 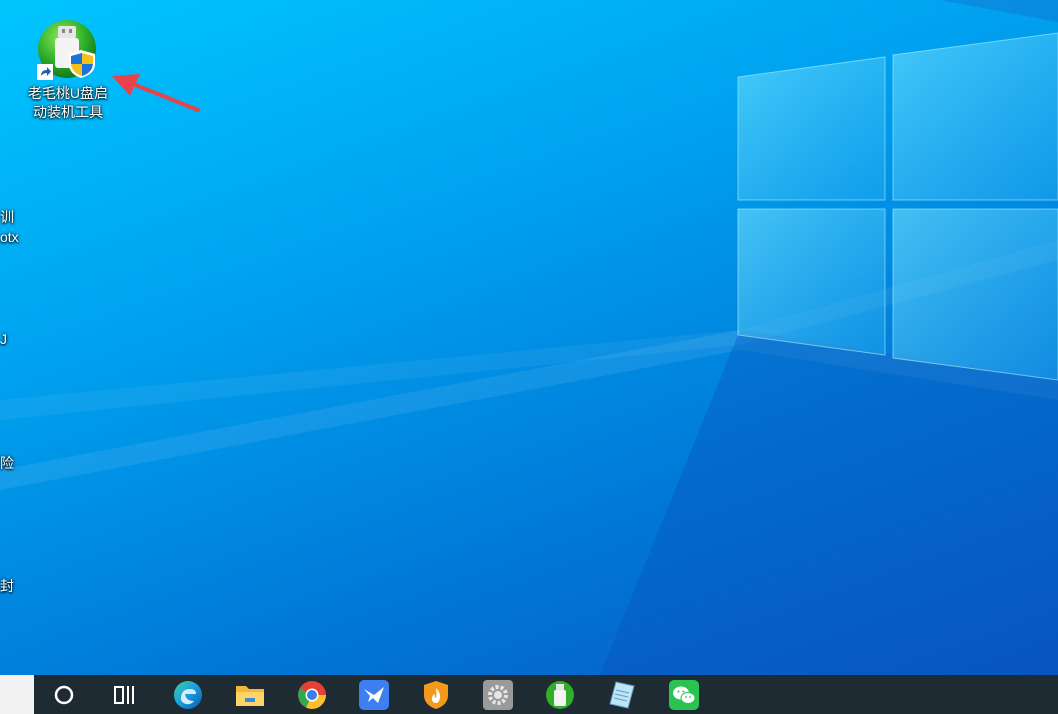 I want to click on edge-button, so click(x=188, y=694).